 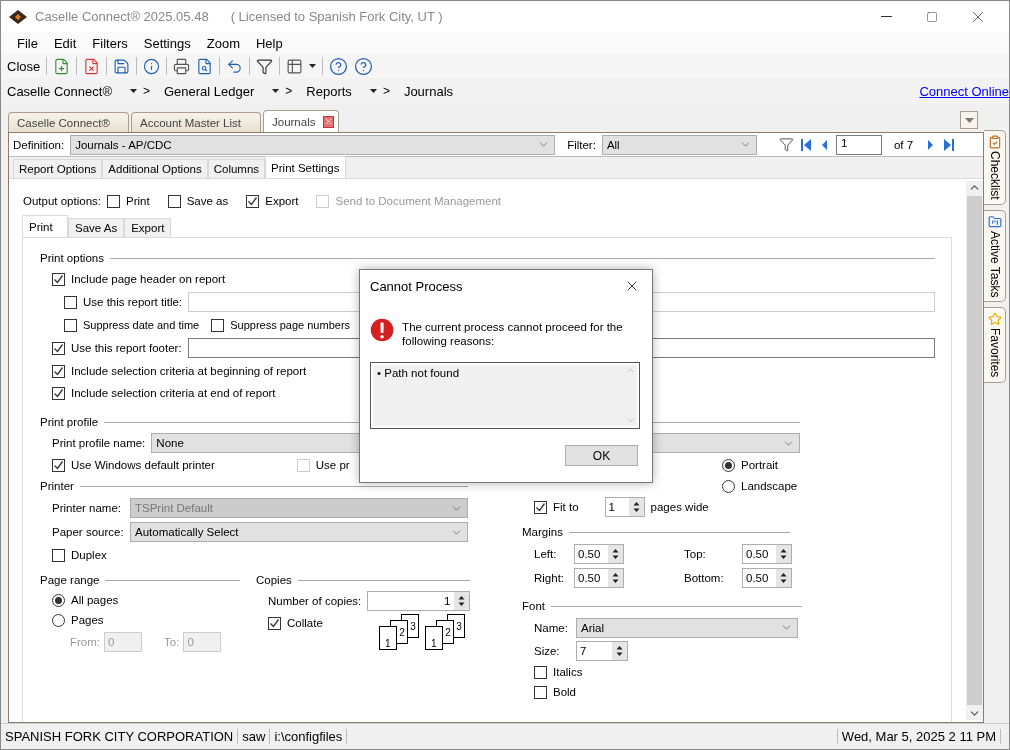 What do you see at coordinates (995, 345) in the screenshot?
I see `side-tab: Favorites` at bounding box center [995, 345].